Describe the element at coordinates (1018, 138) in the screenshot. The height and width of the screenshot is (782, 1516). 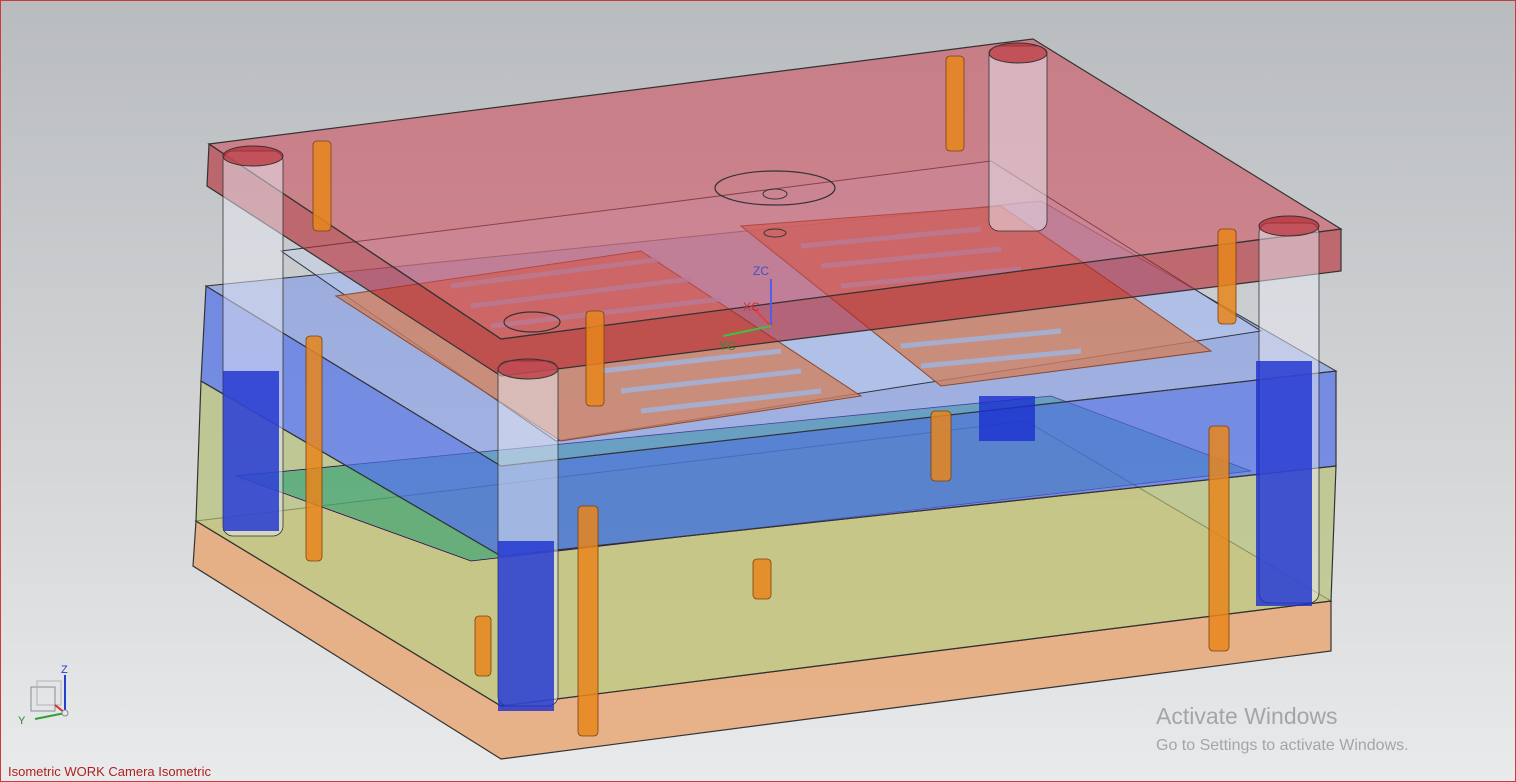
I see `guide-pin` at that location.